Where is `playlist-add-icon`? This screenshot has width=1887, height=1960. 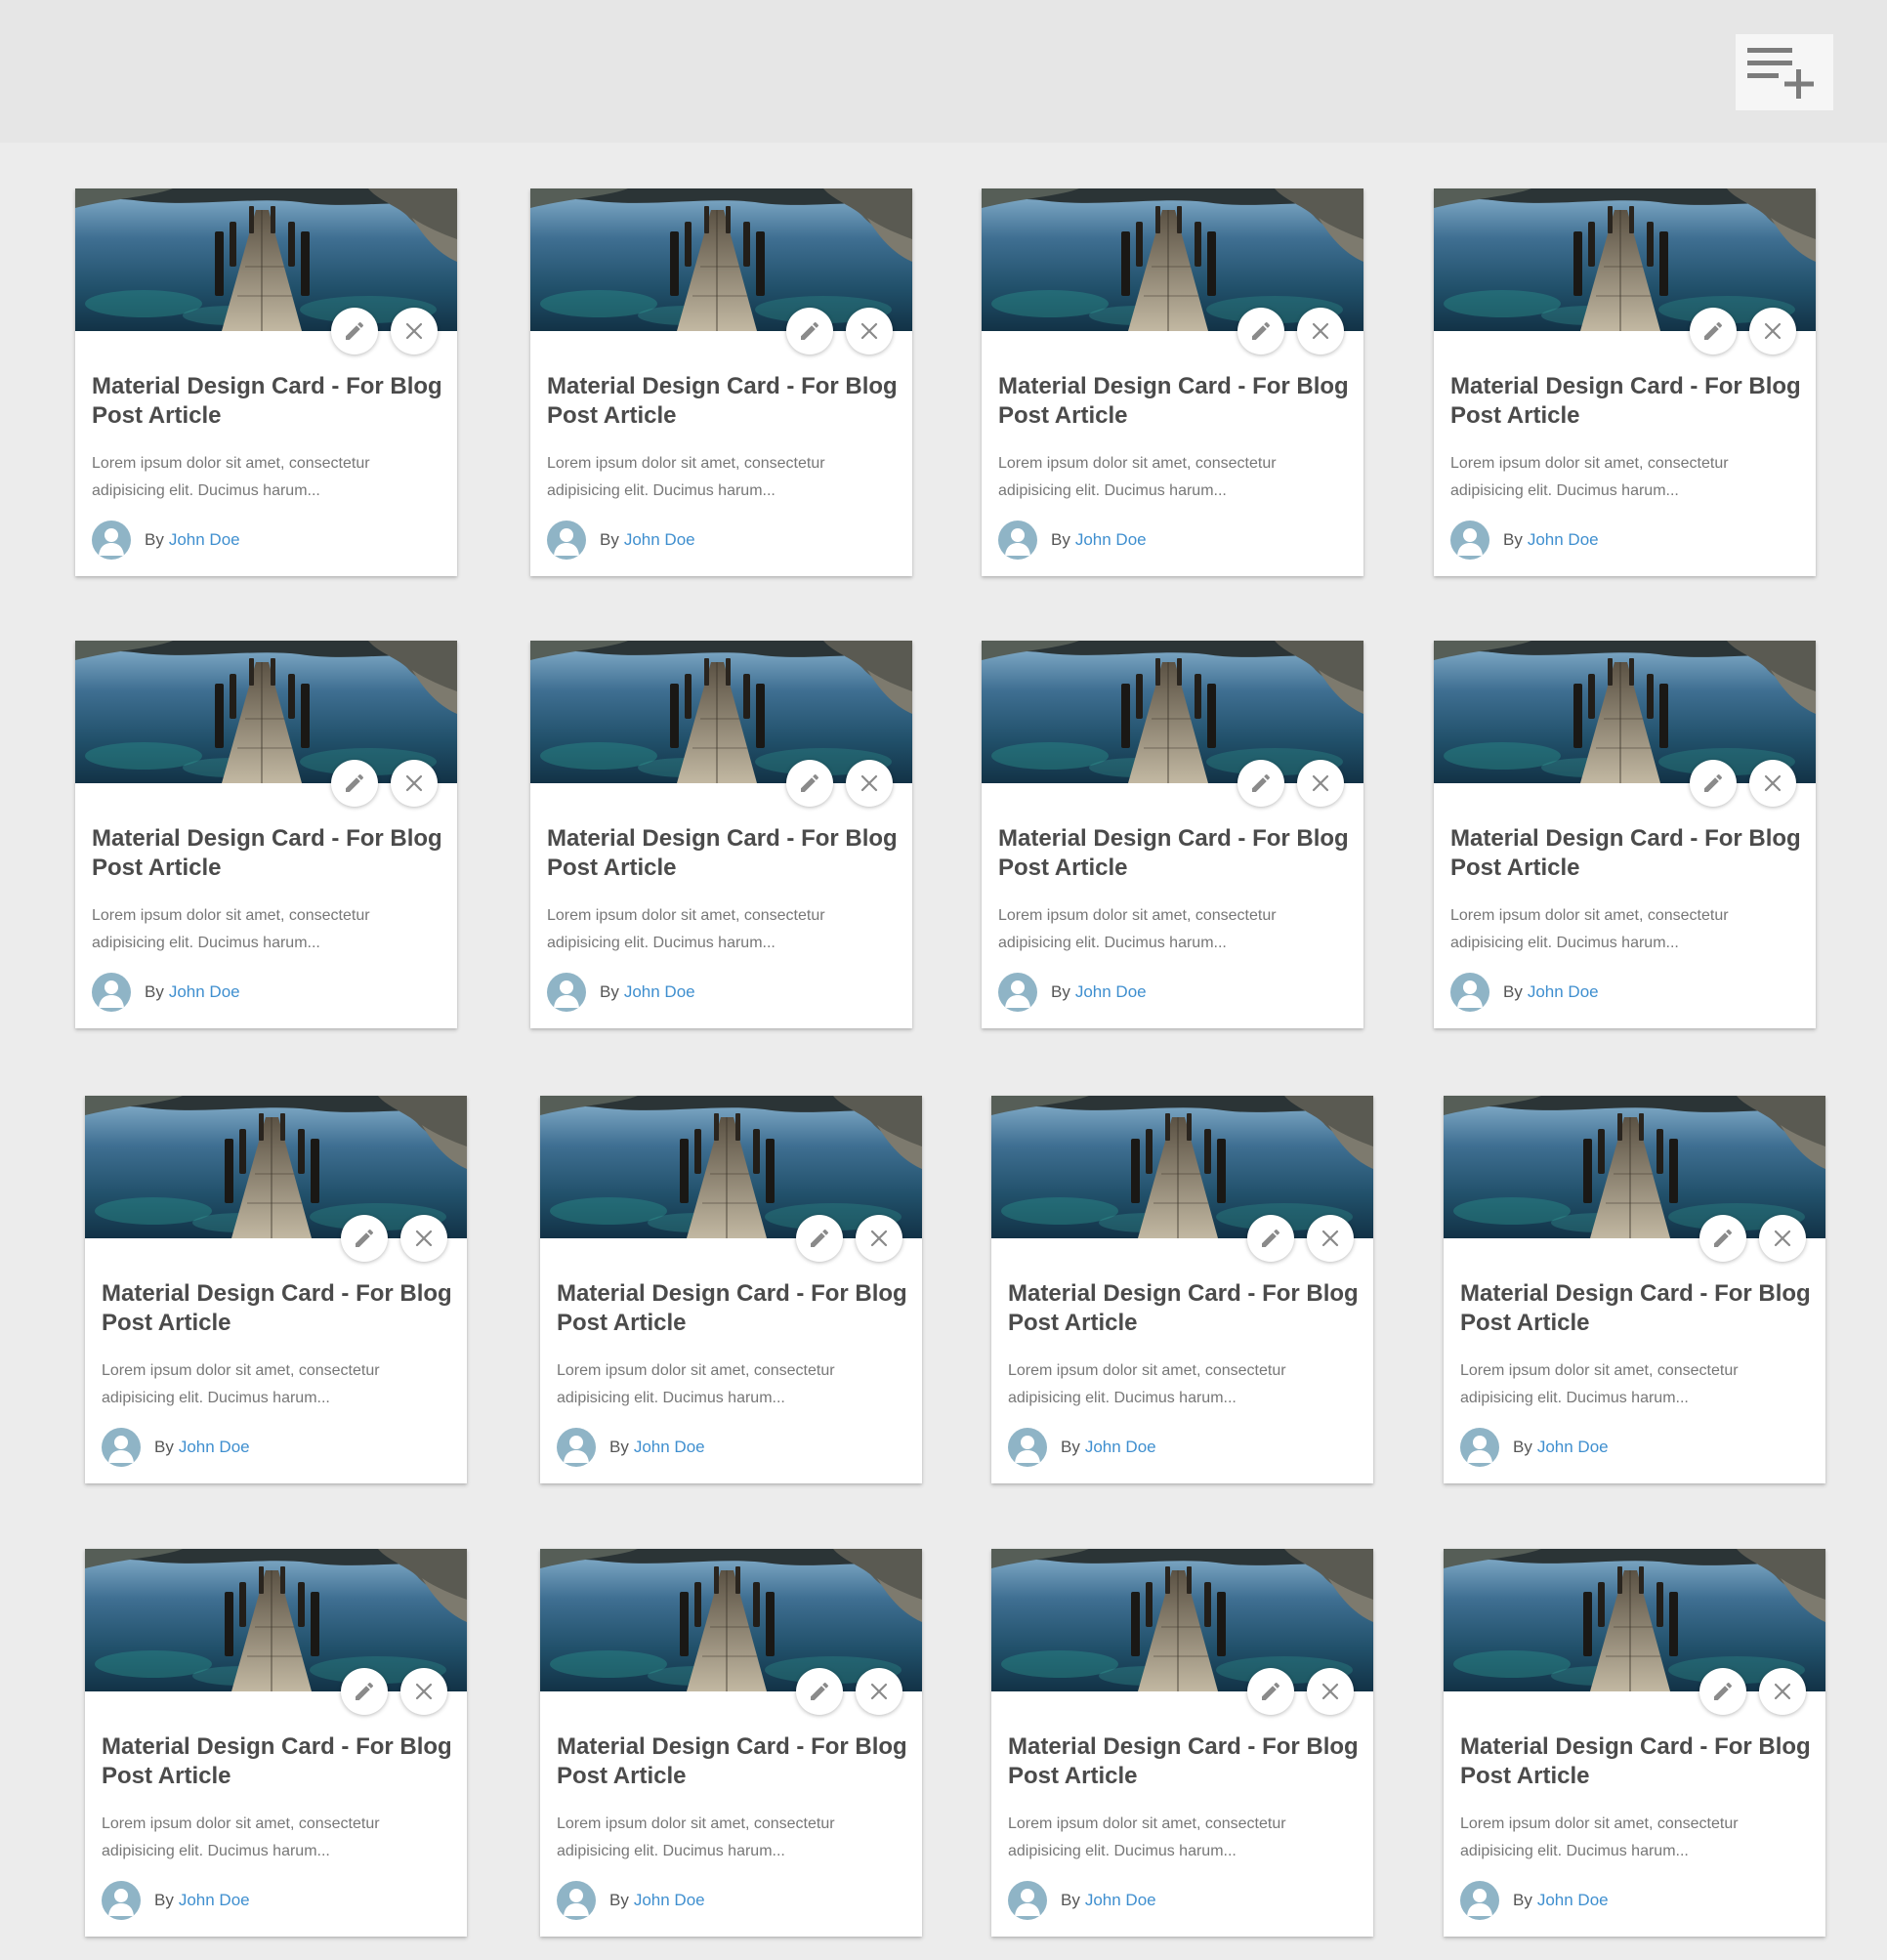 playlist-add-icon is located at coordinates (1780, 73).